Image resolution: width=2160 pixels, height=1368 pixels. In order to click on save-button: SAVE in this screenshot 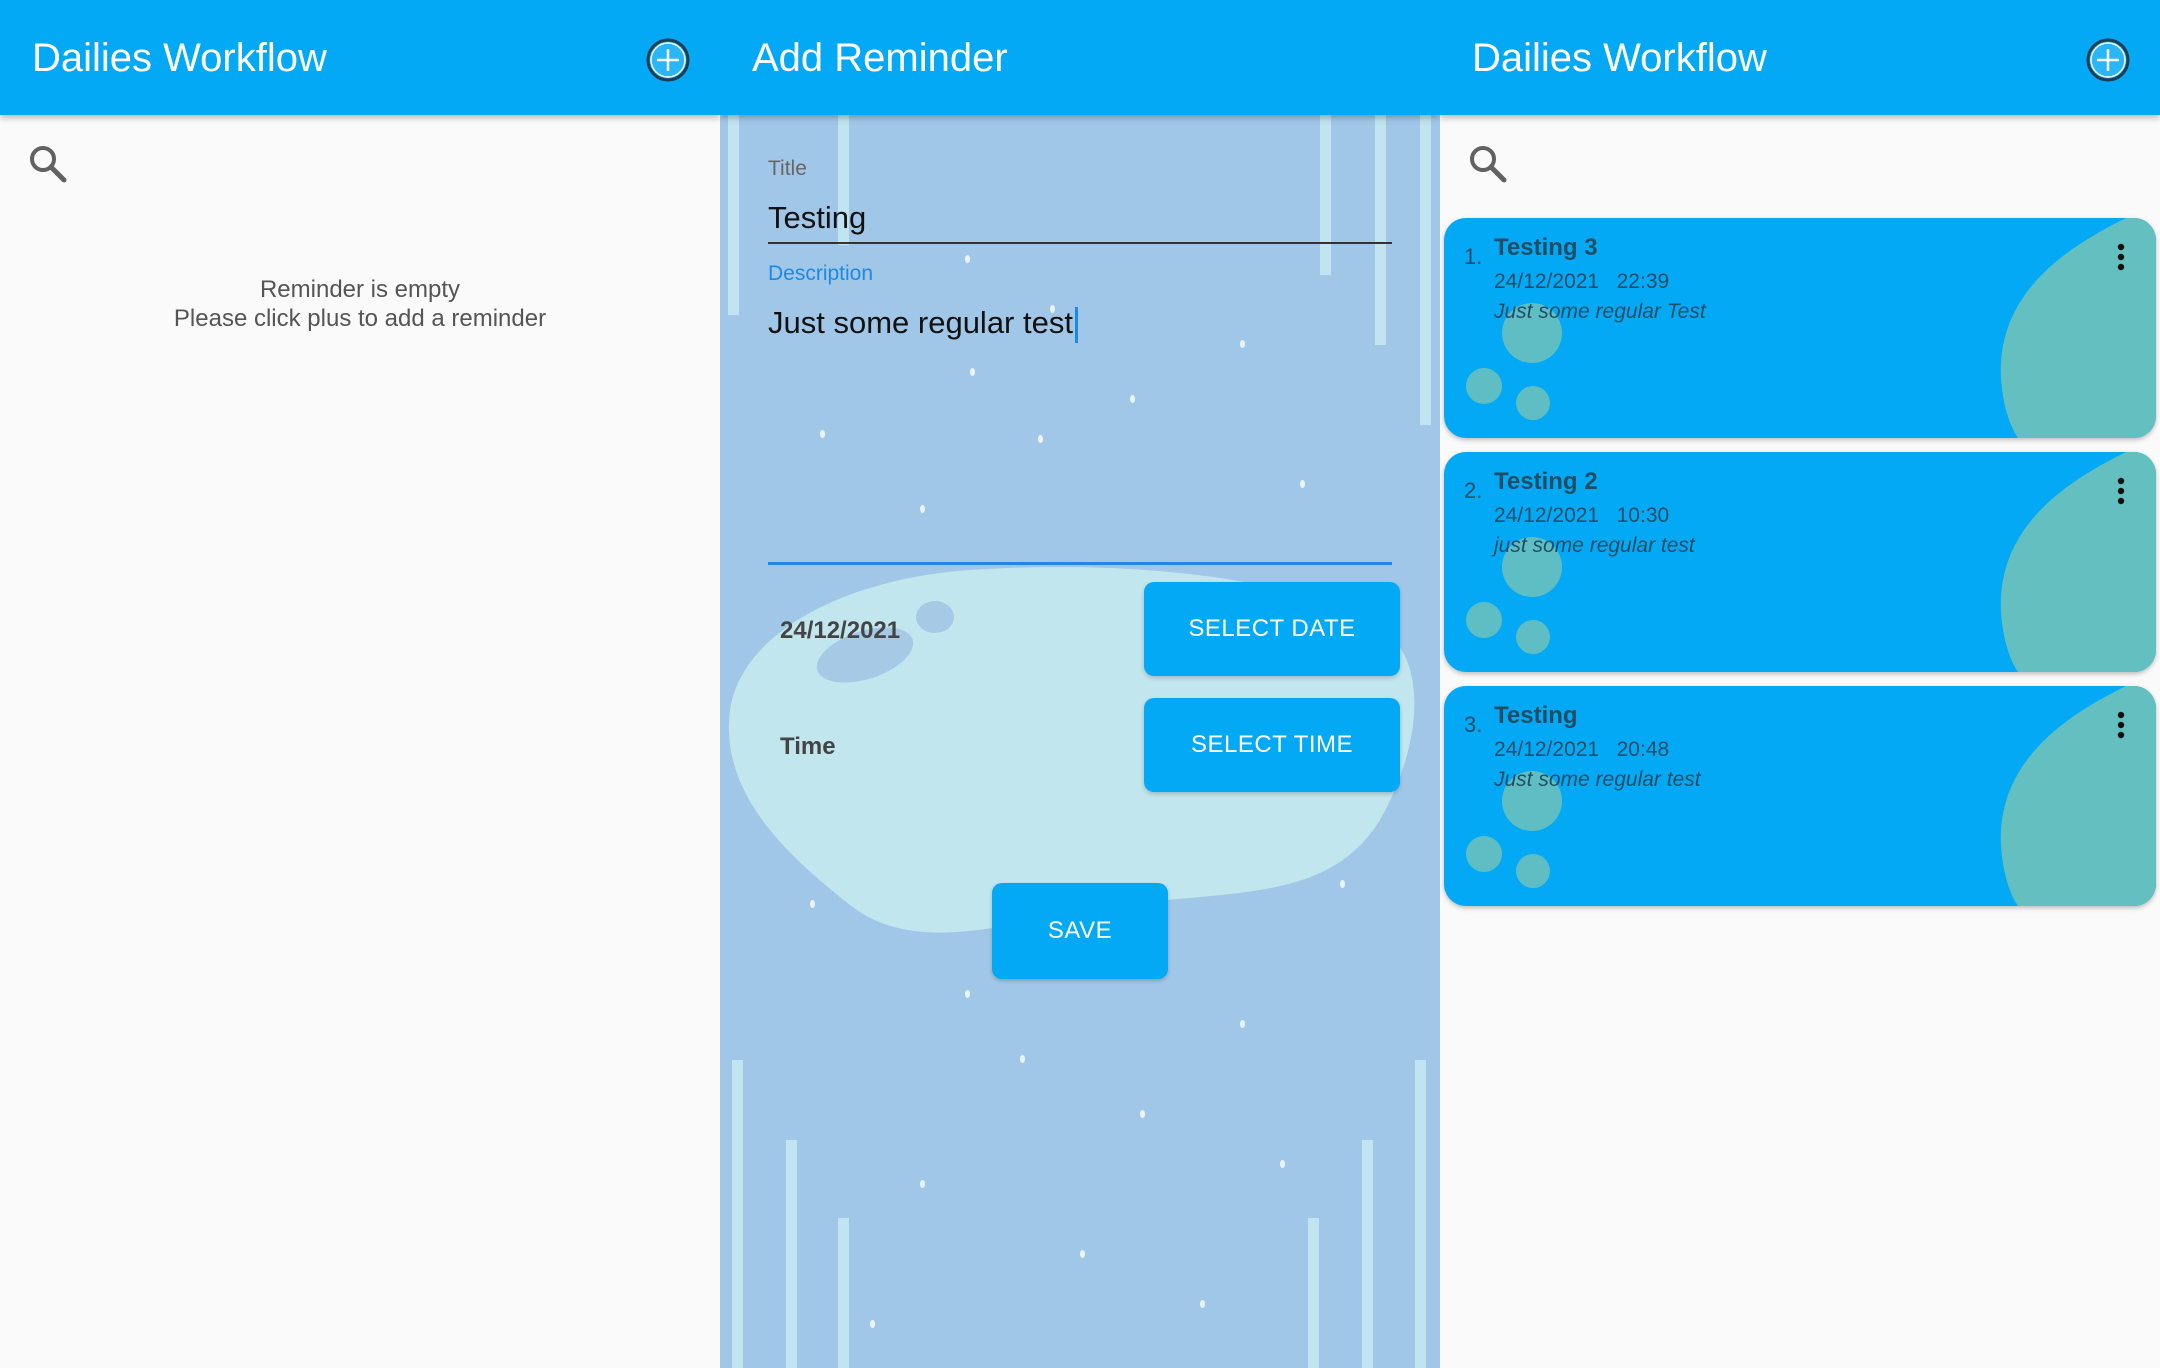, I will do `click(1080, 931)`.